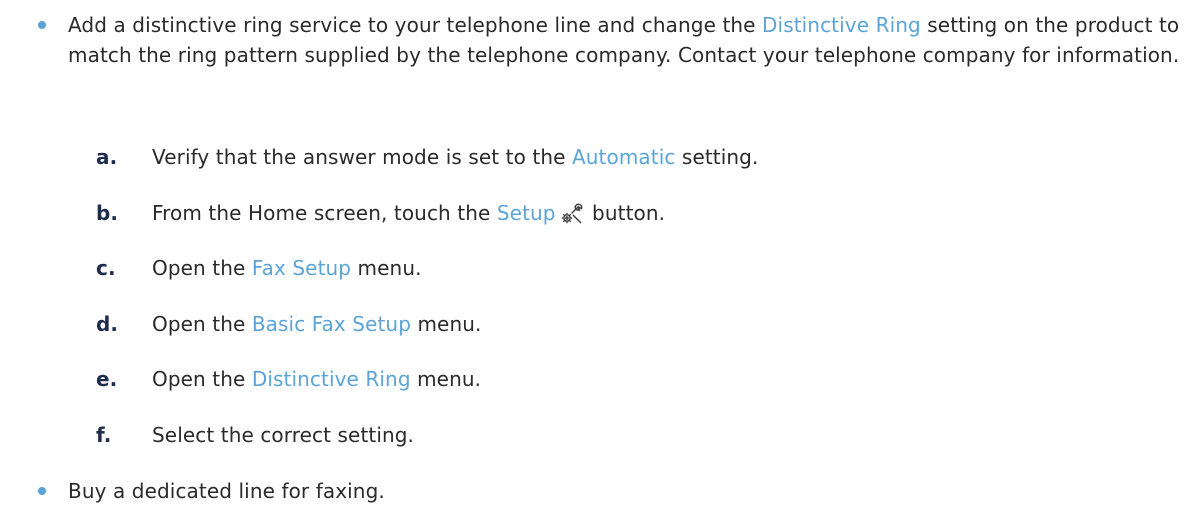 The image size is (1196, 525). What do you see at coordinates (107, 379) in the screenshot?
I see `step-letter: e.` at bounding box center [107, 379].